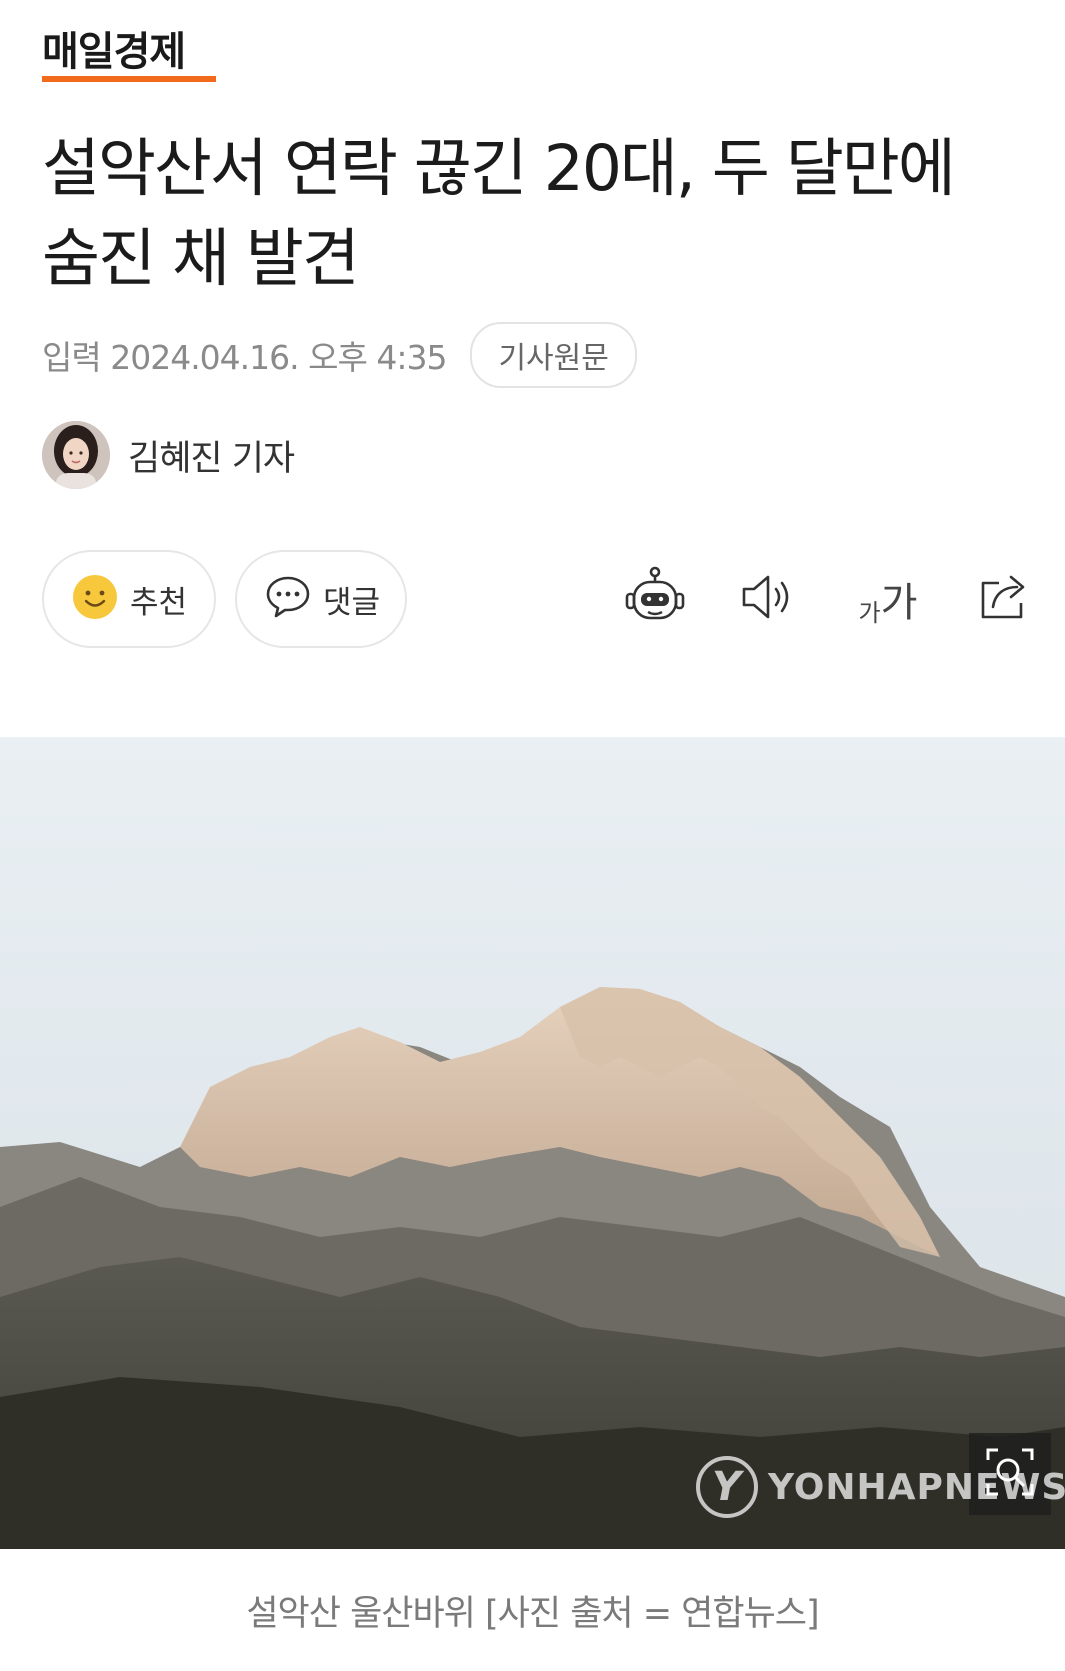 The height and width of the screenshot is (1671, 1065). What do you see at coordinates (352, 602) in the screenshot?
I see `comment-label: 댓글` at bounding box center [352, 602].